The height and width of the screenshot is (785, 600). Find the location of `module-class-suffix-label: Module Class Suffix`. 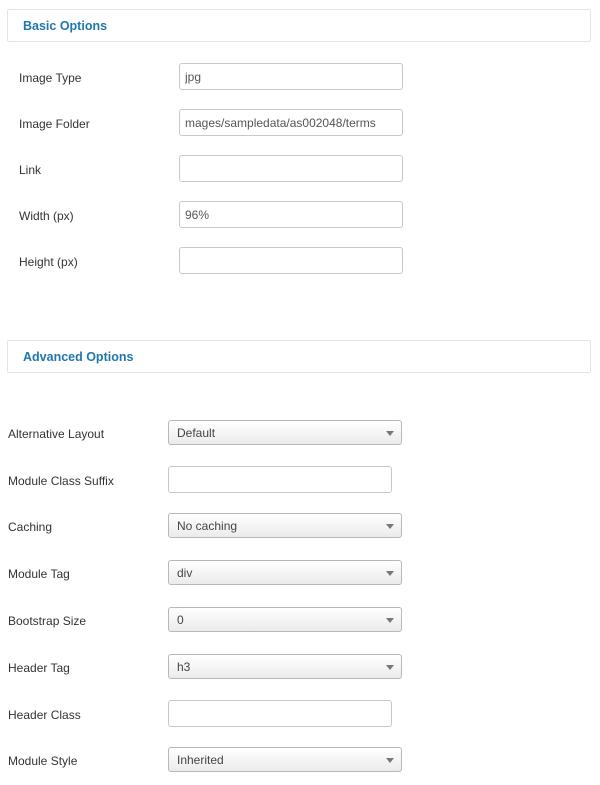

module-class-suffix-label: Module Class Suffix is located at coordinates (61, 481).